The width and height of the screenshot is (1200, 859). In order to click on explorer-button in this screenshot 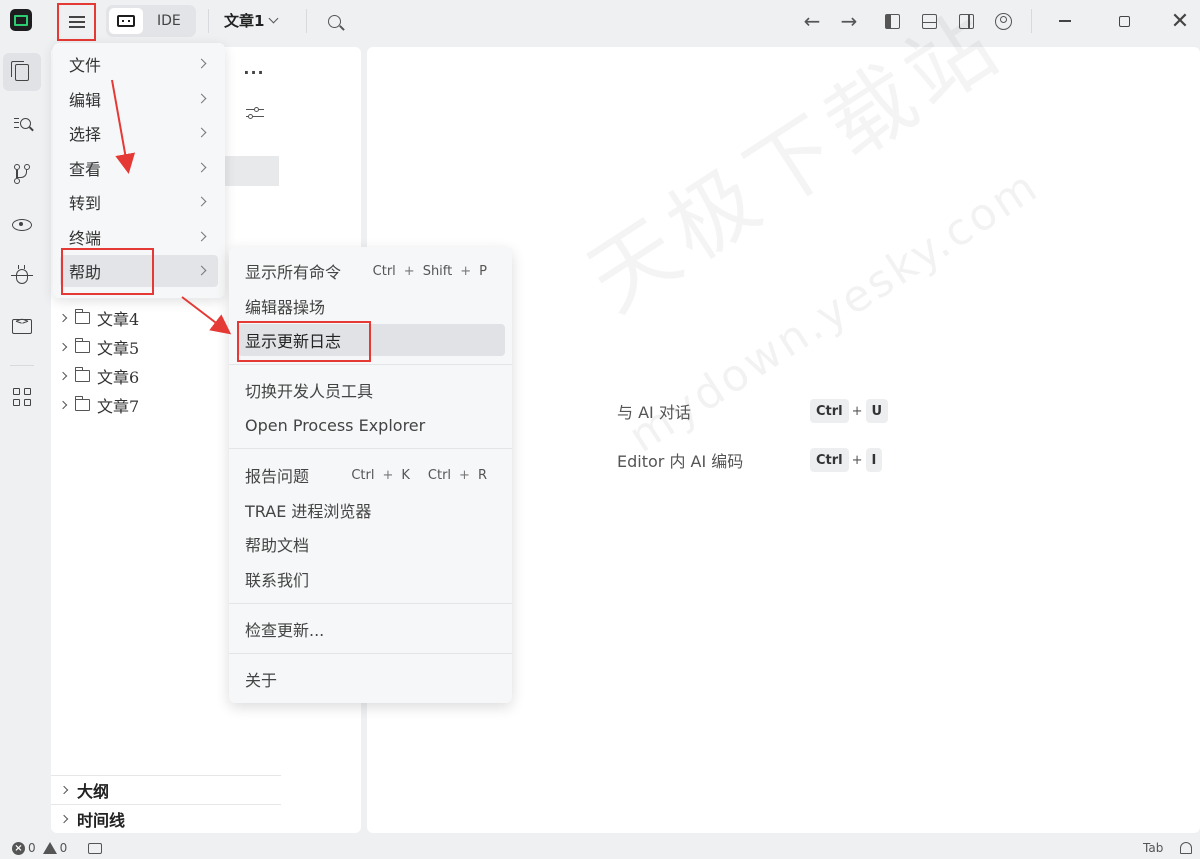, I will do `click(22, 72)`.